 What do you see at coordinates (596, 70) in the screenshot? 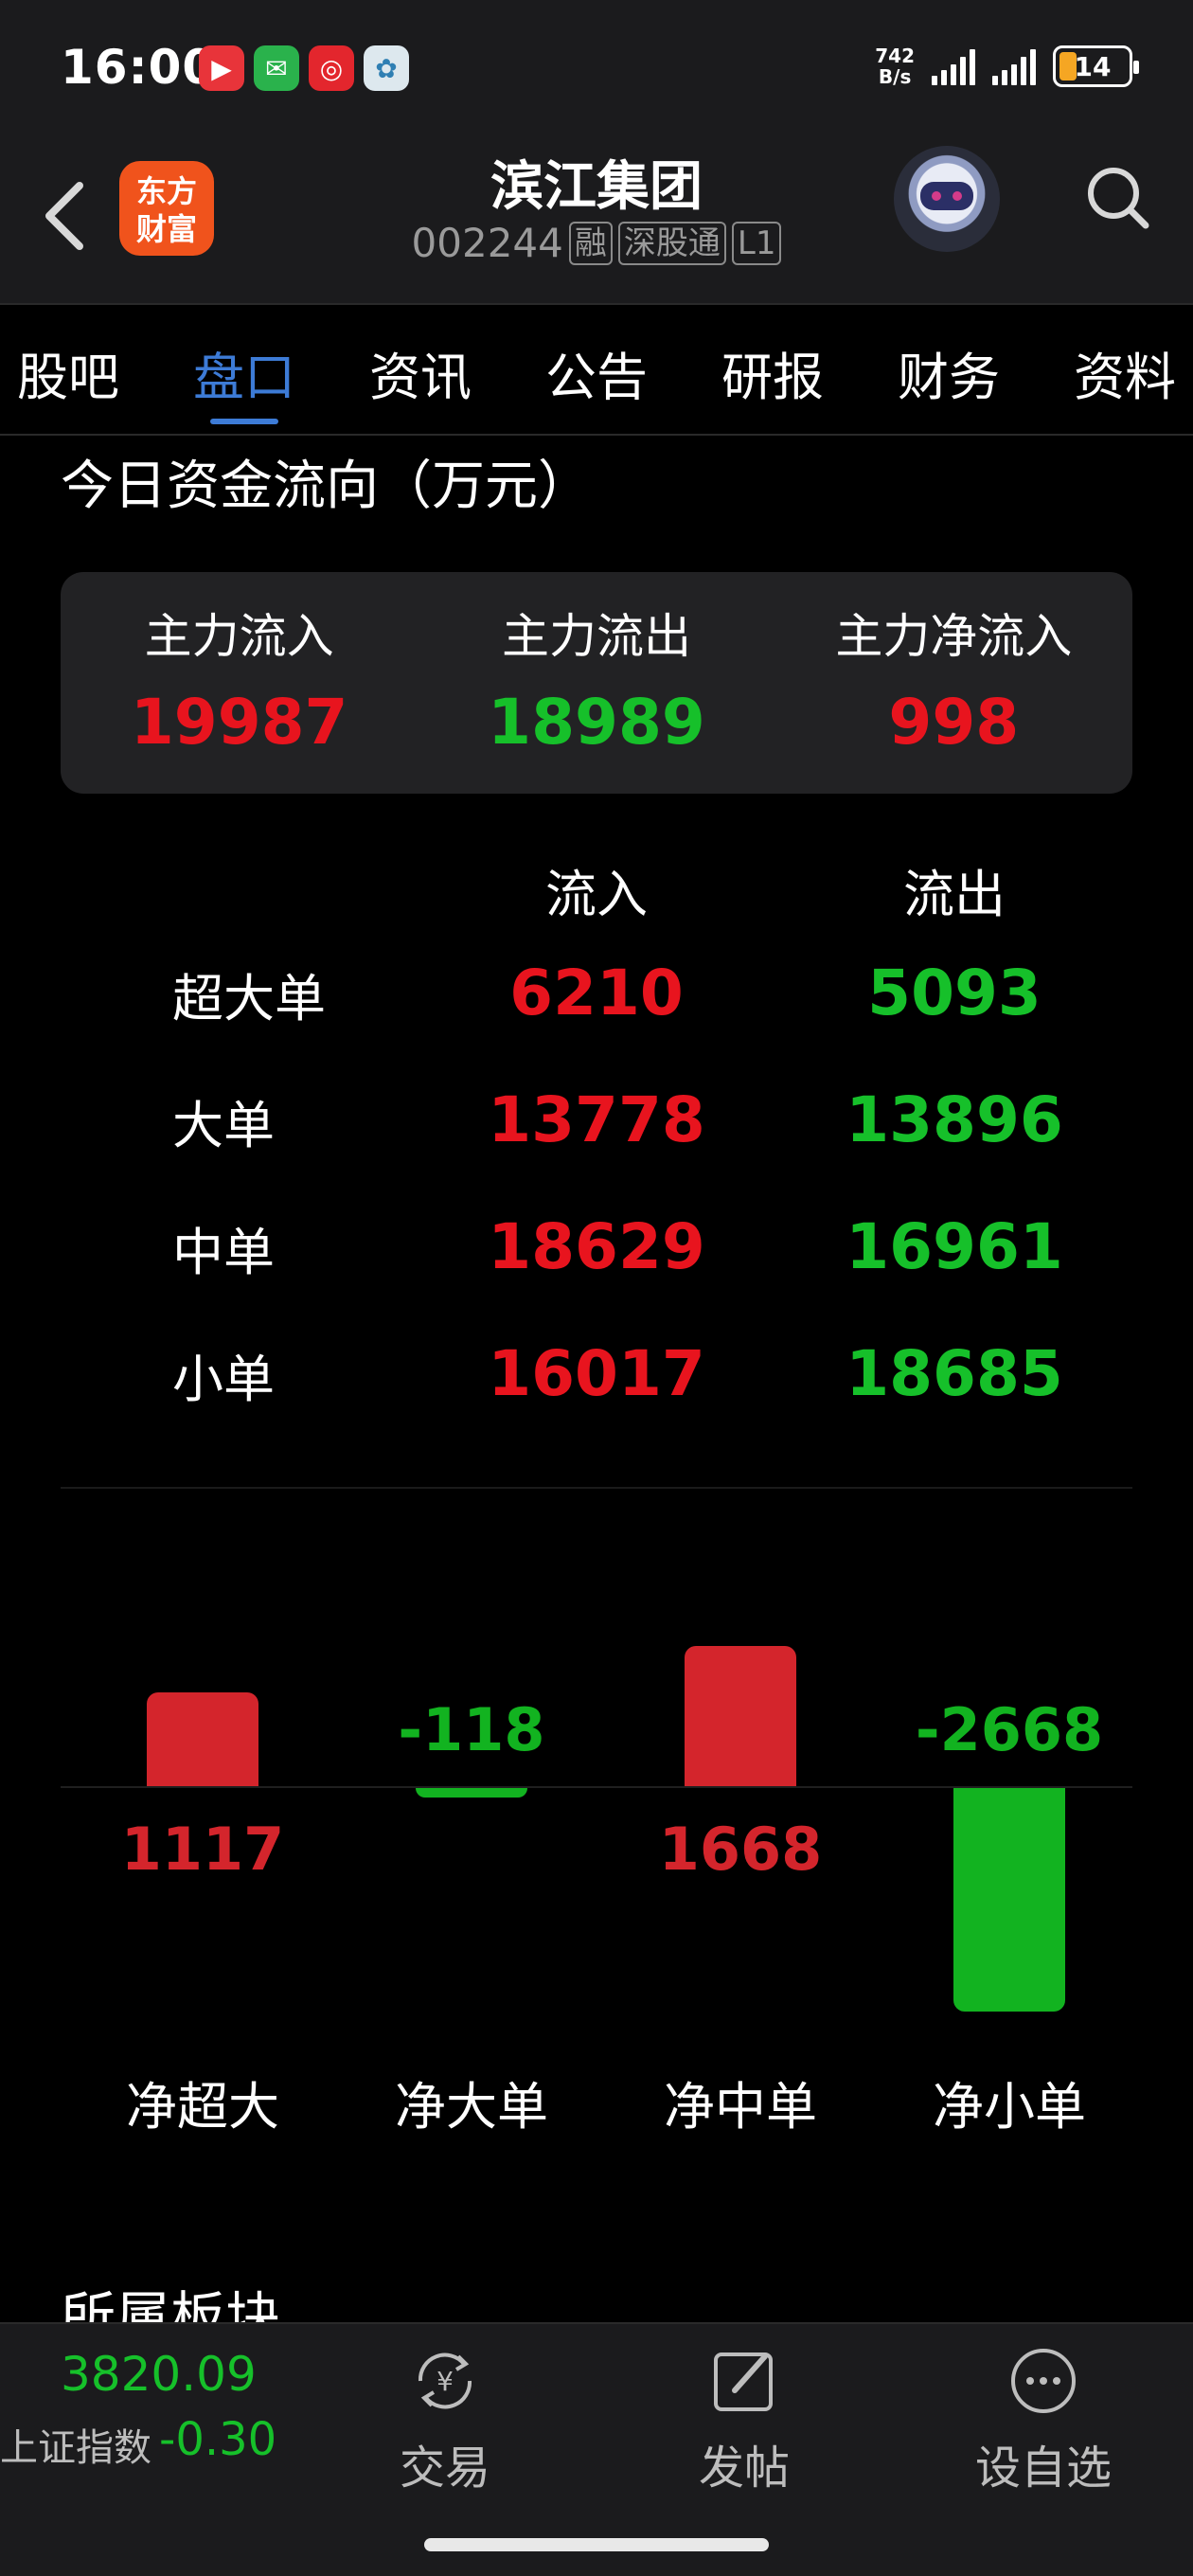
I see `status-bar: 16:00 ▶ ✉ ◎ ✿ 742 B/s 14` at bounding box center [596, 70].